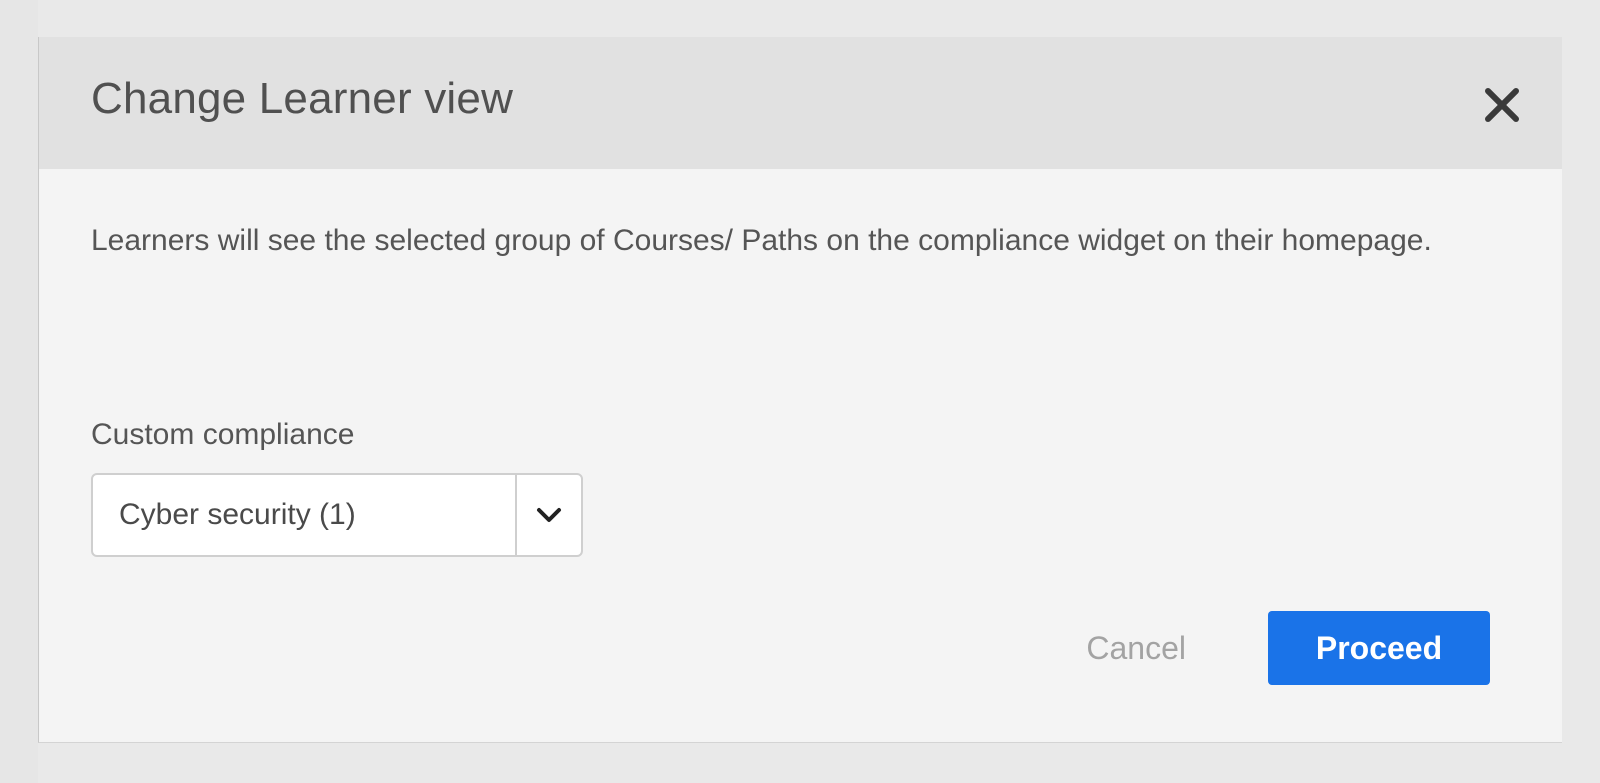 This screenshot has height=783, width=1600. Describe the element at coordinates (1136, 648) in the screenshot. I see `cancel-button: Cancel` at that location.